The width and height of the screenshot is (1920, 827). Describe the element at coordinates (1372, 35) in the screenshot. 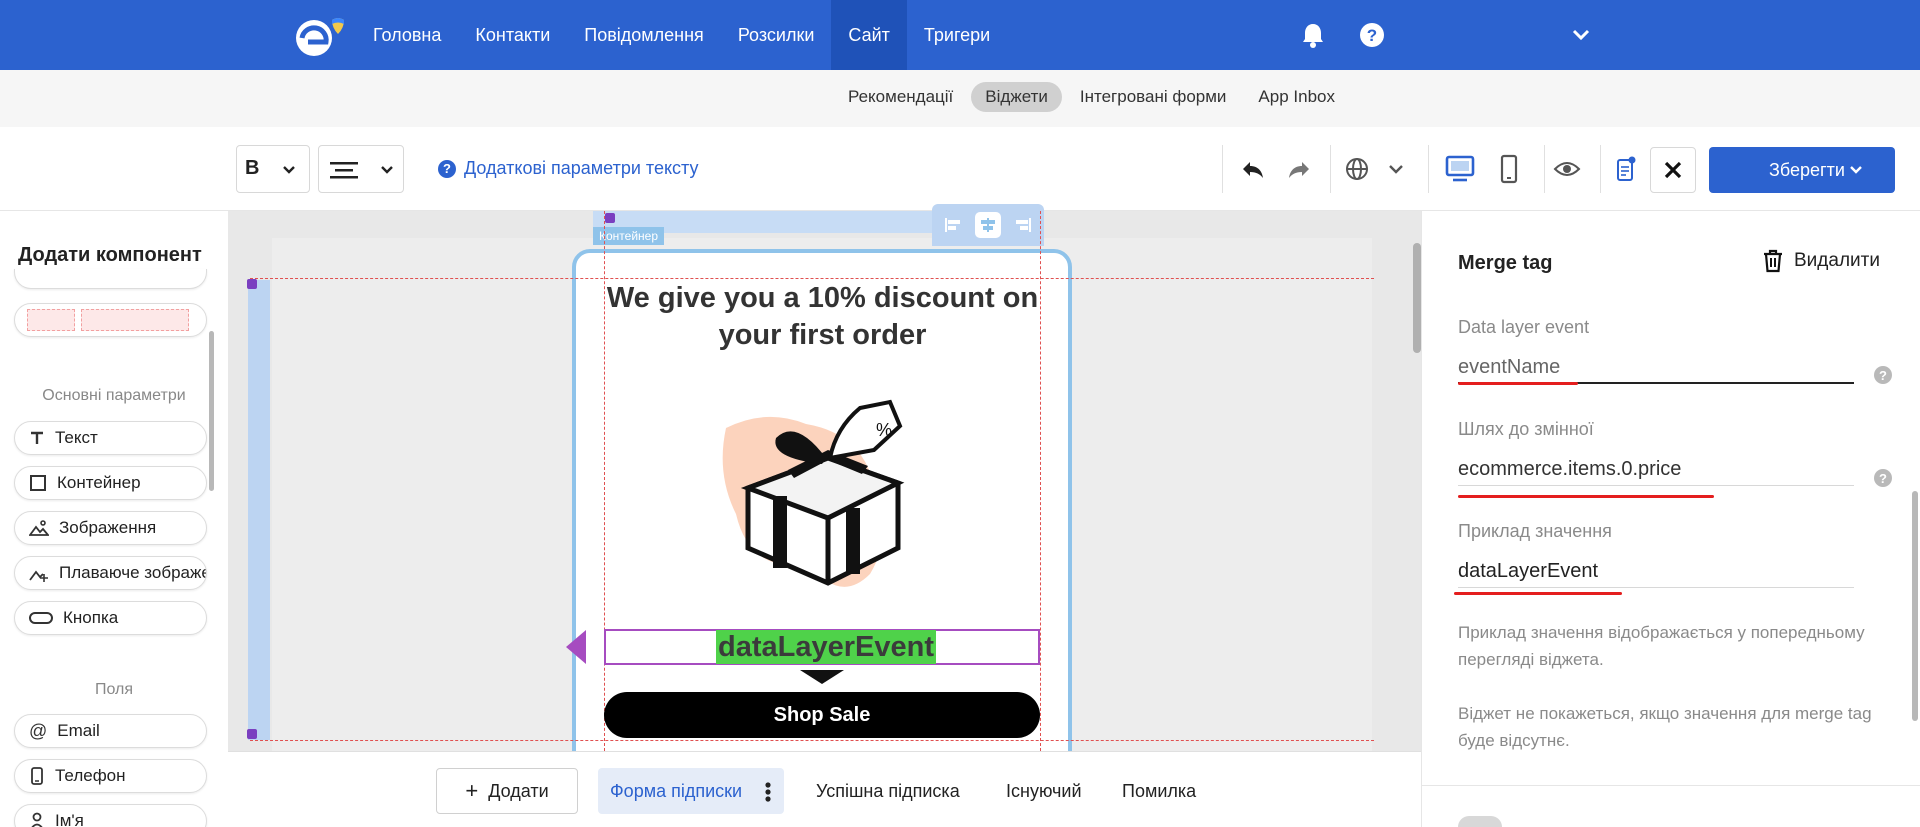

I see `help-icon: ?` at that location.